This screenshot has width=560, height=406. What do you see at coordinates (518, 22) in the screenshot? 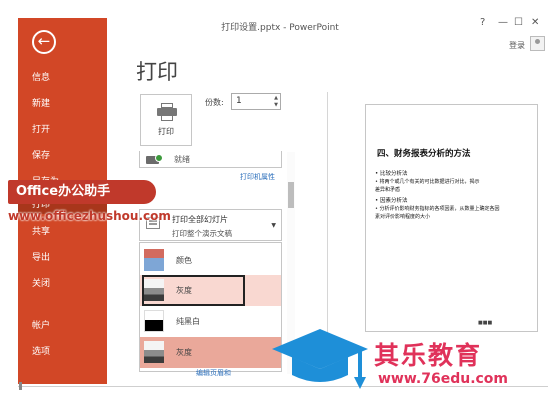
I see `maximize-button: ☐` at bounding box center [518, 22].